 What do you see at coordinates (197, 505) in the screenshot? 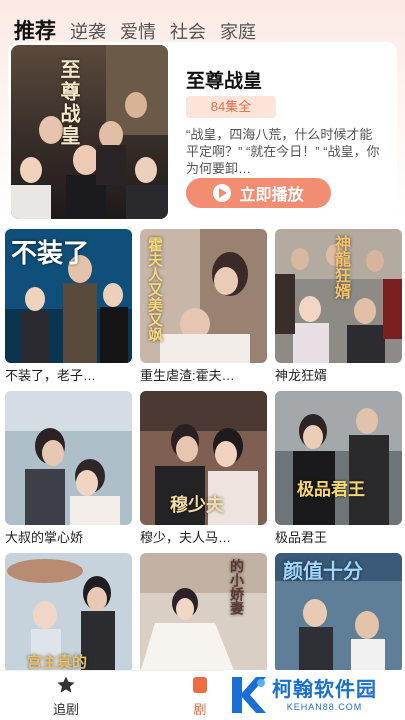
I see `drama-poster-title: 穆少夫` at bounding box center [197, 505].